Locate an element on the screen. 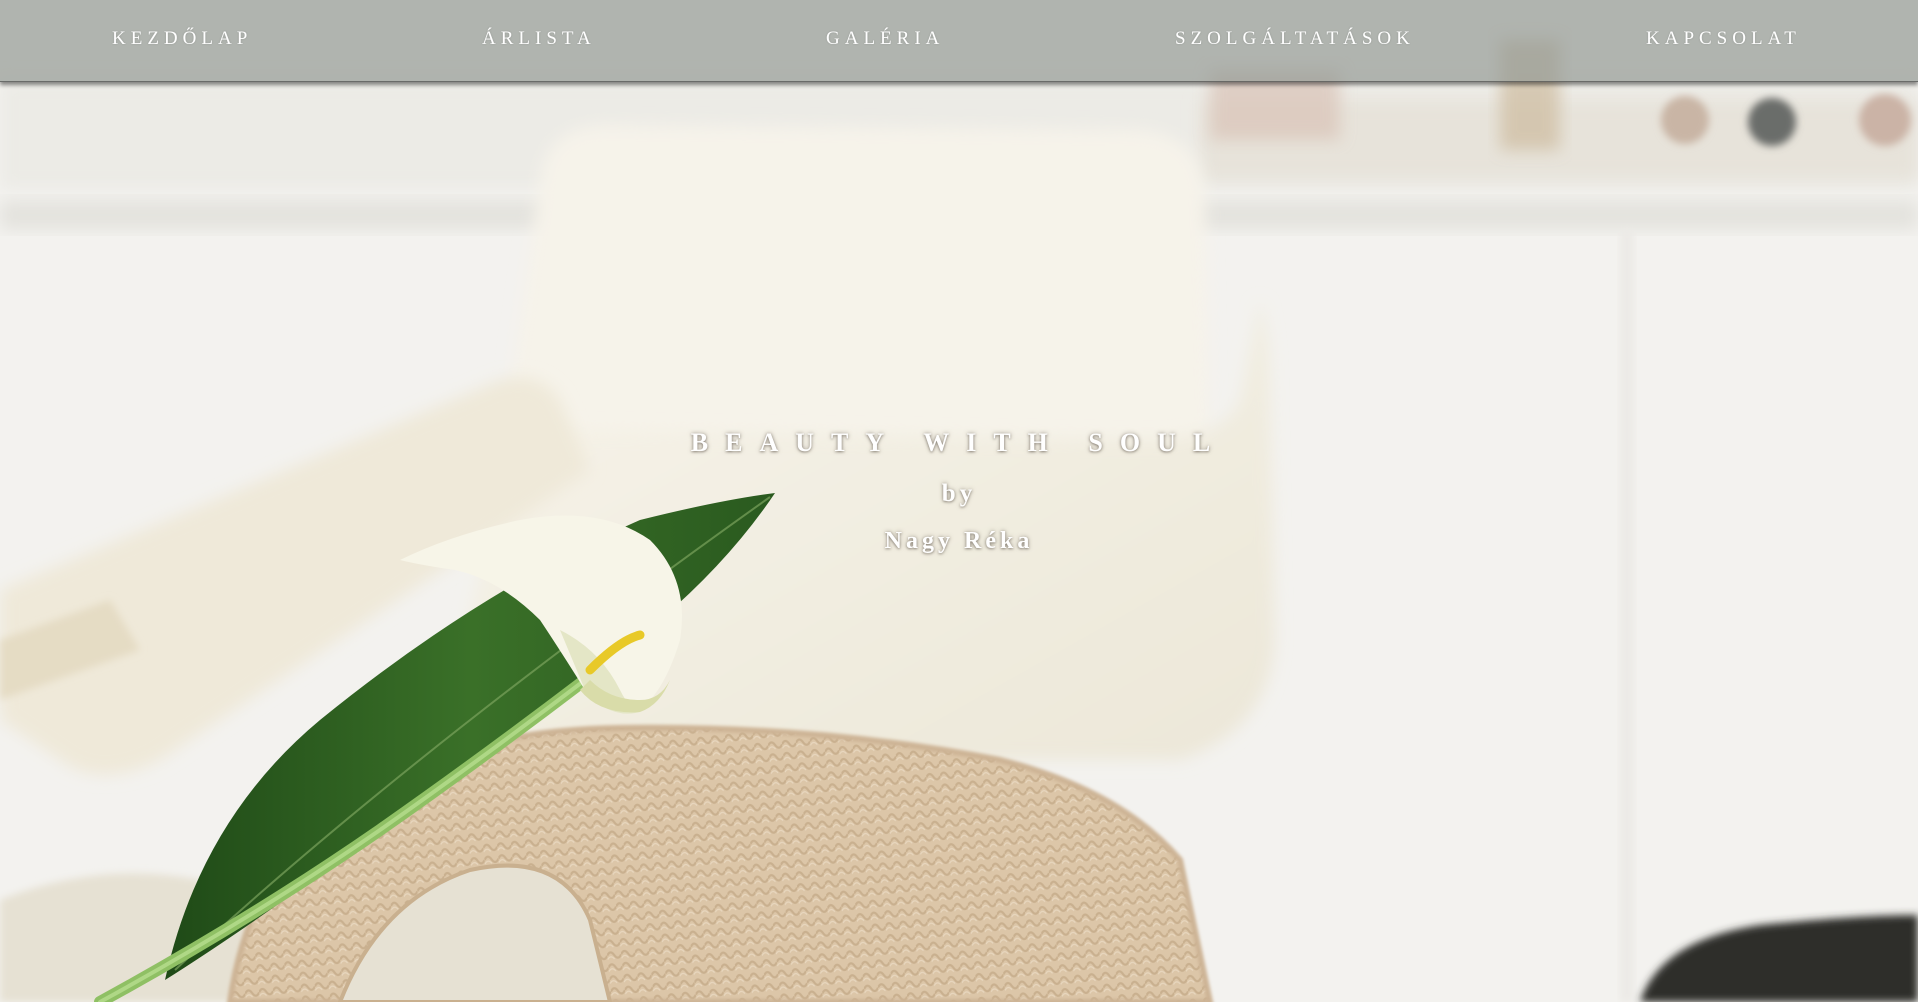  nav-link-contact: KAPCSOLAT is located at coordinates (1723, 39).